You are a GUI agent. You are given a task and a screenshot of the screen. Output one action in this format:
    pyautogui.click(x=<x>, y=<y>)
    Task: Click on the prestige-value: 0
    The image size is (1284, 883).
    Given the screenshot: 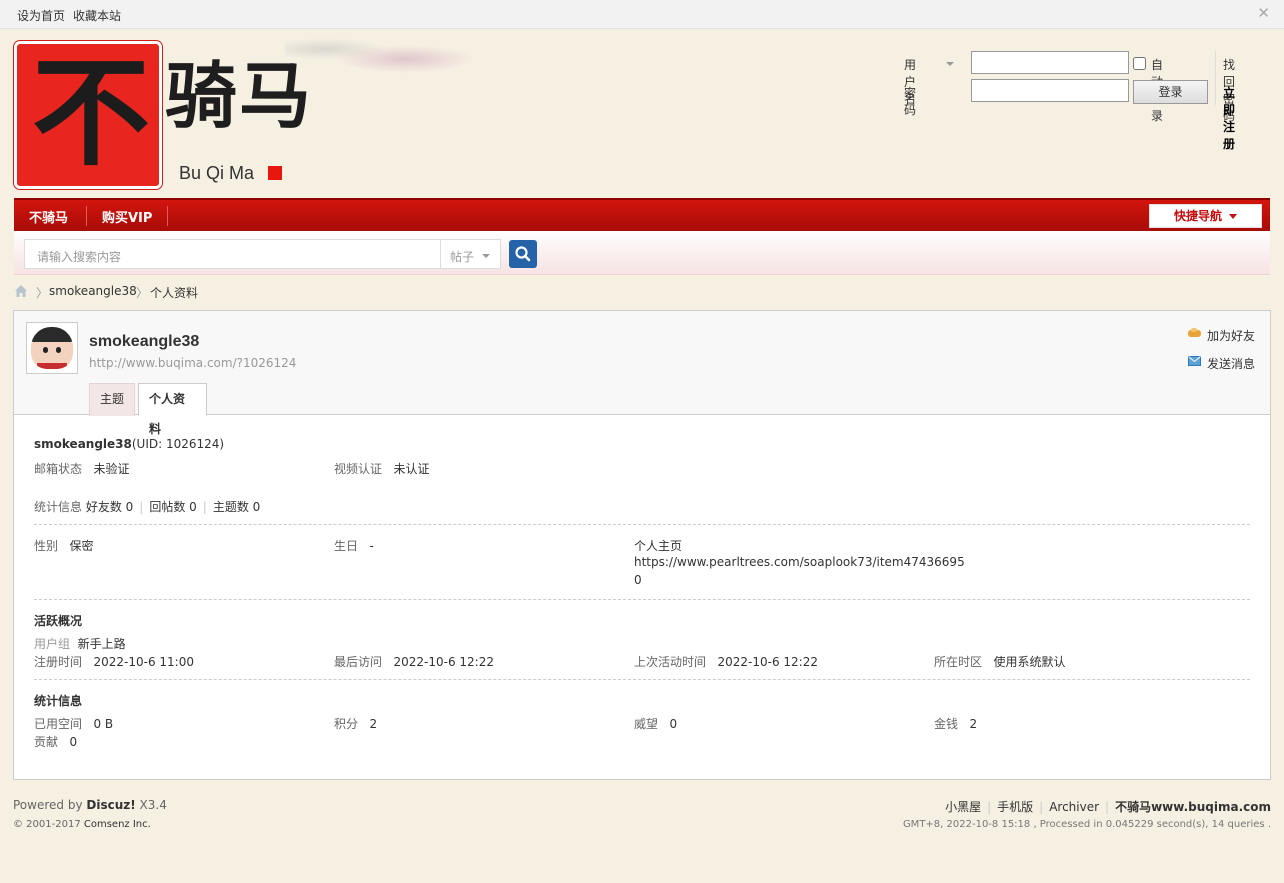 What is the action you would take?
    pyautogui.click(x=673, y=724)
    